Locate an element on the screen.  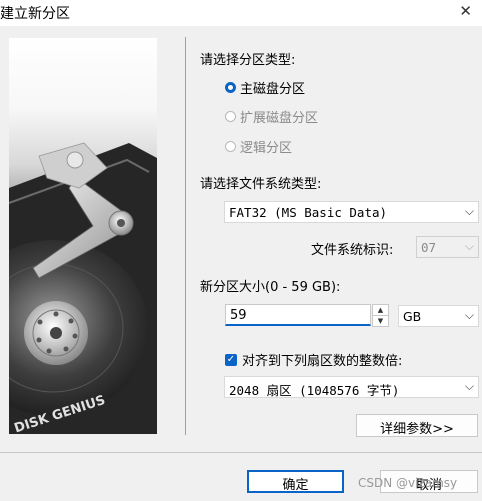
watermark: CSDN @vizamsy is located at coordinates (408, 483).